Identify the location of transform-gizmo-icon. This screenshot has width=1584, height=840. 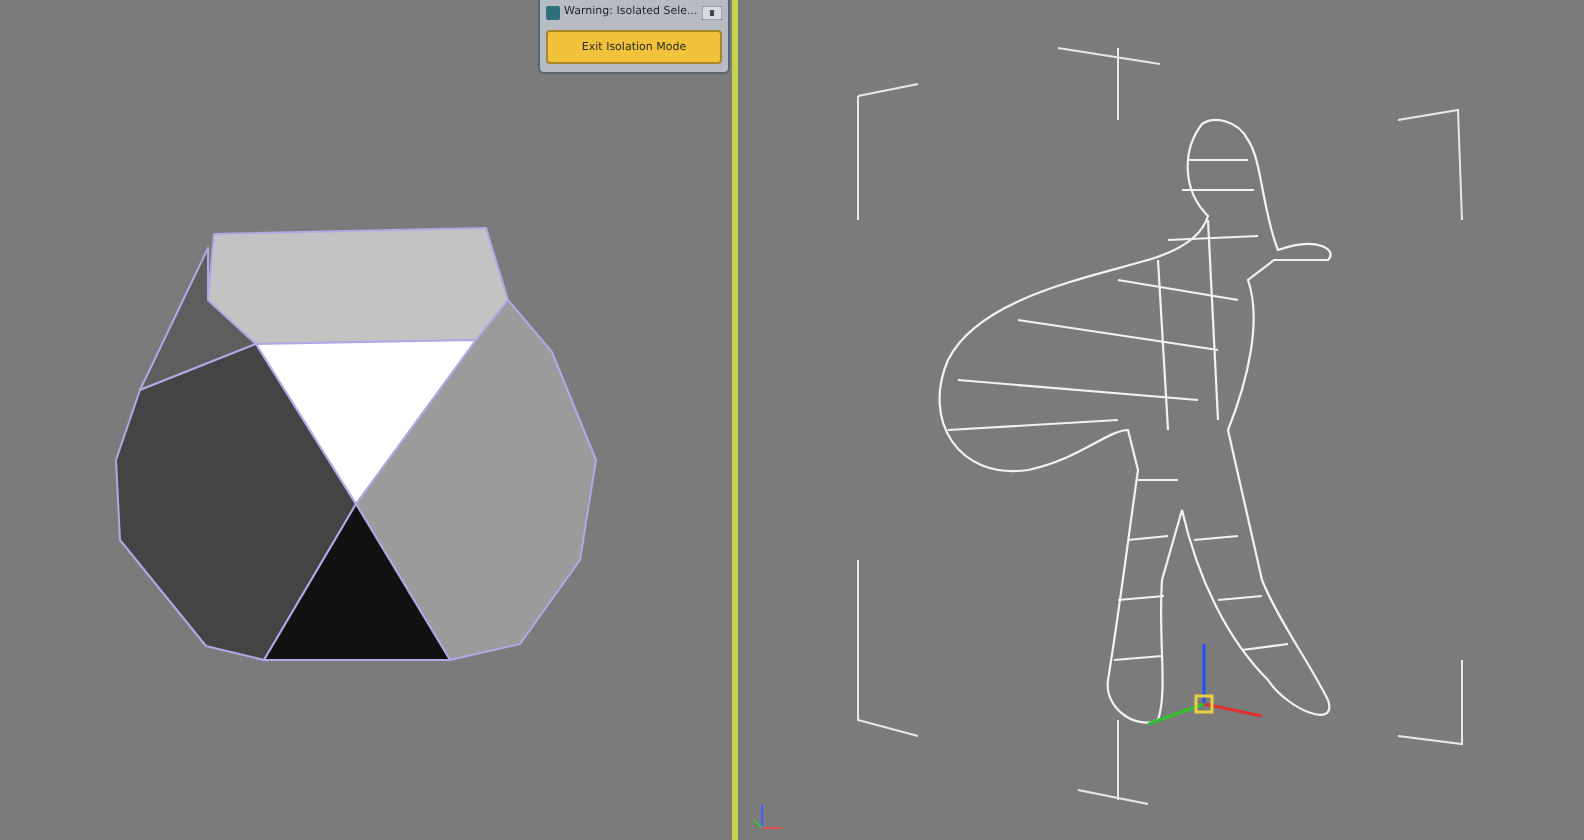
(1205, 685).